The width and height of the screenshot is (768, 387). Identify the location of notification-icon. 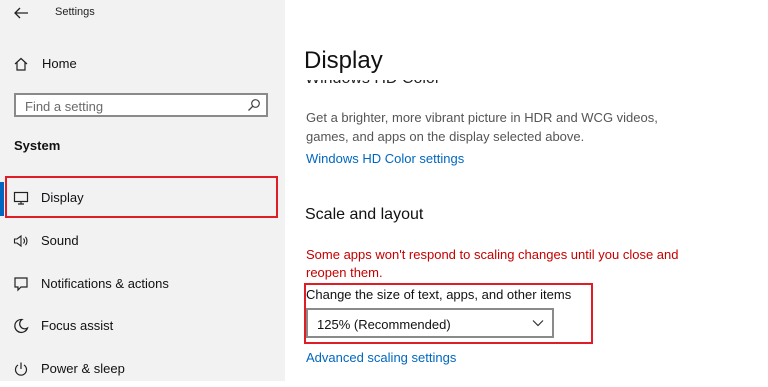
(21, 284).